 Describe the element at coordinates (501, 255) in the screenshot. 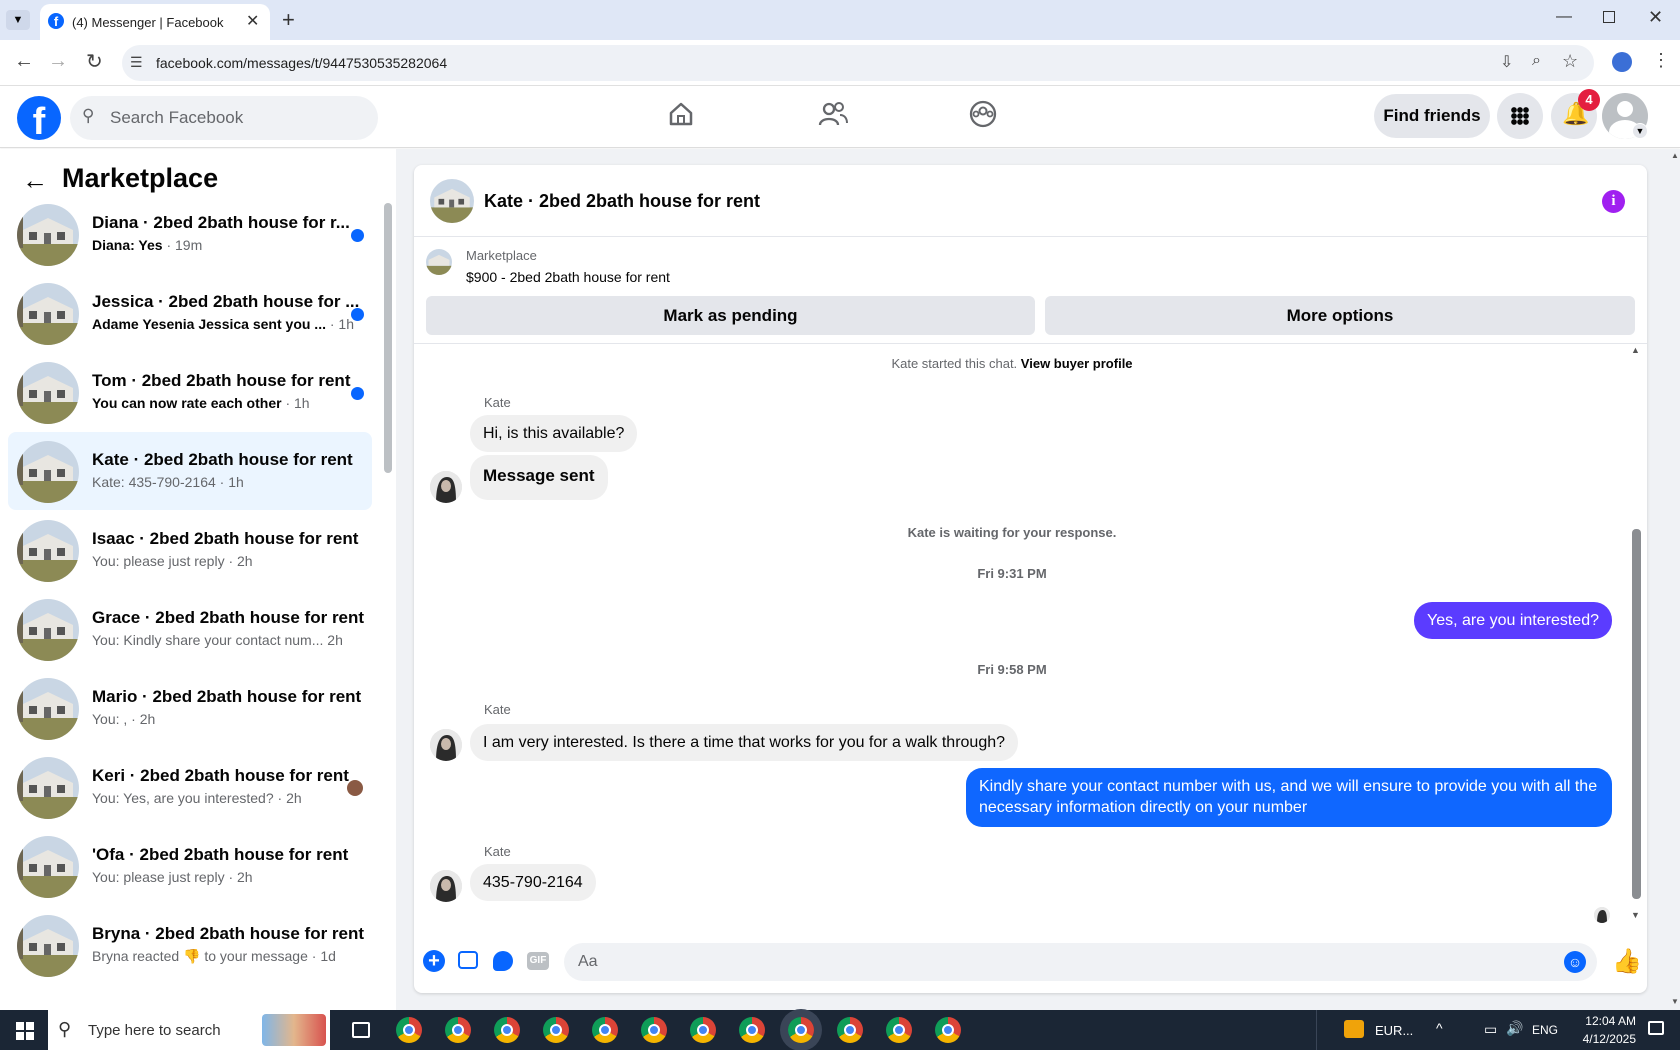

I see `listing-source: Marketplace` at that location.